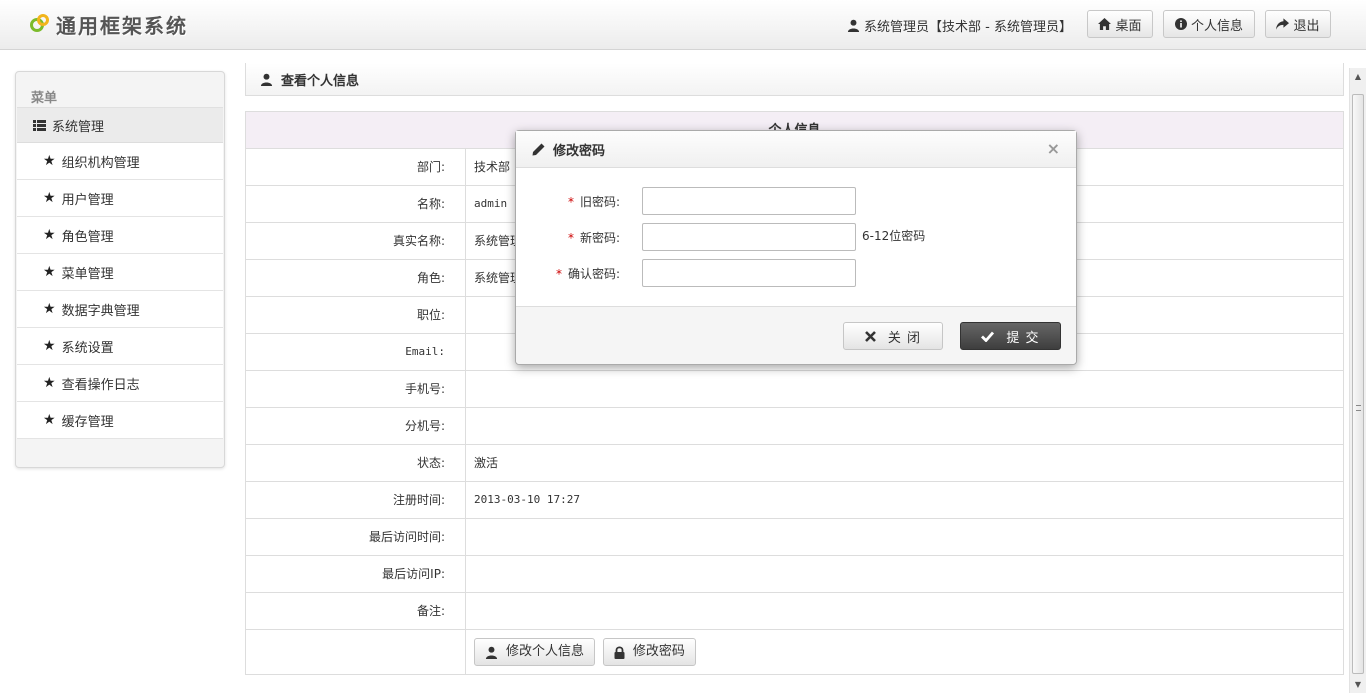 The height and width of the screenshot is (693, 1366). I want to click on sidebar-item-roles: ★ 角色管理, so click(120, 235).